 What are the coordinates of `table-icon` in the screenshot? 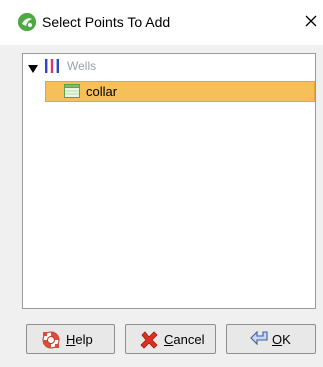 It's located at (72, 91).